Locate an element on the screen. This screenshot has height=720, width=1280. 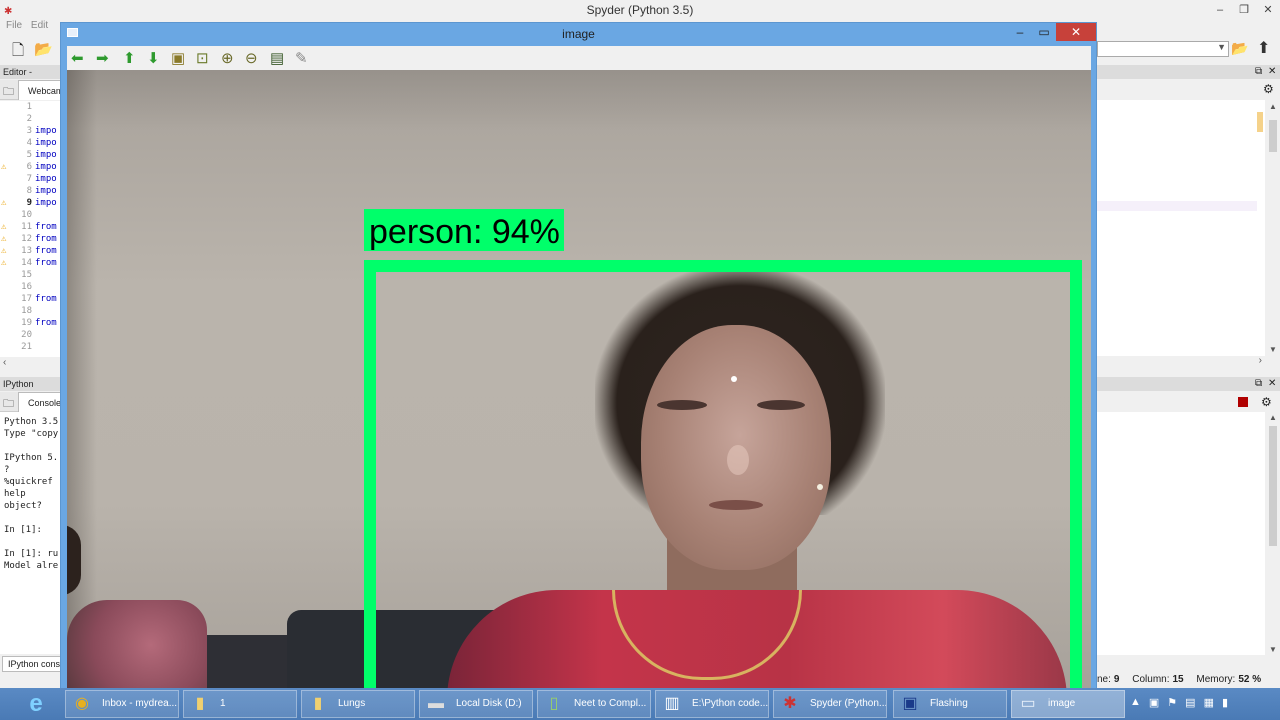
code-line: 17 from is located at coordinates (31, 299).